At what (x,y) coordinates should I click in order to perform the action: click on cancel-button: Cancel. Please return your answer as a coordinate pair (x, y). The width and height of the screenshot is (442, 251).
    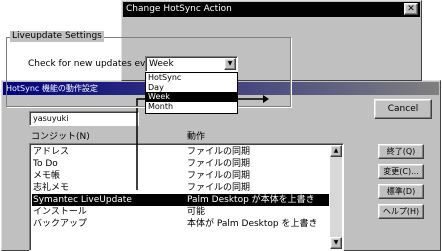
    Looking at the image, I should click on (403, 109).